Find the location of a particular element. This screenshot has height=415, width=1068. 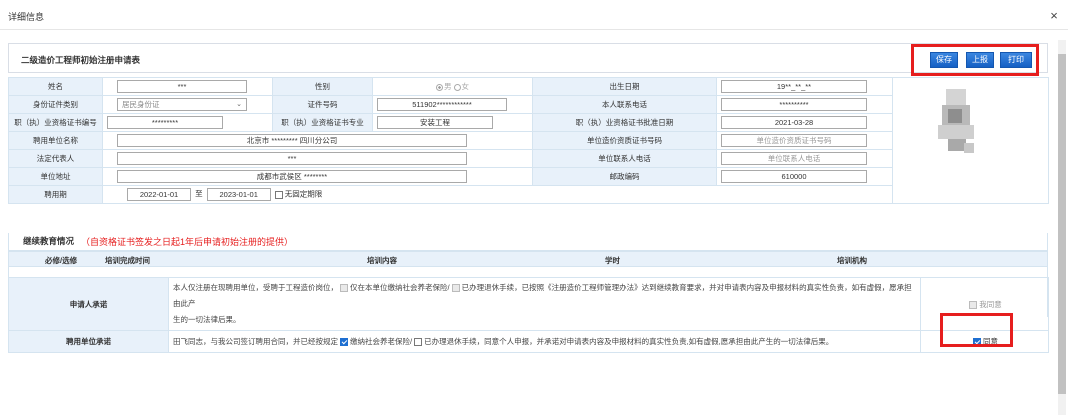

major-input: 安装工程 is located at coordinates (435, 122).